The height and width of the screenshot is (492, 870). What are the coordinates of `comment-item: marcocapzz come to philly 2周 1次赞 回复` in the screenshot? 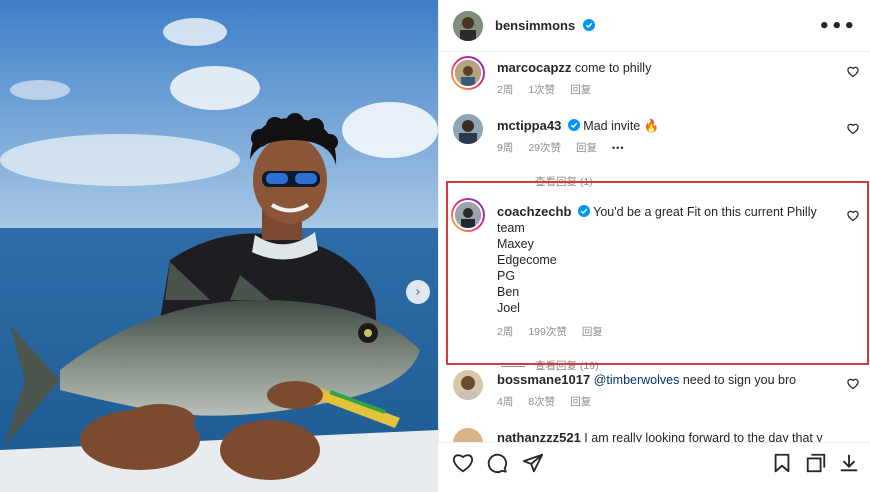 It's located at (658, 81).